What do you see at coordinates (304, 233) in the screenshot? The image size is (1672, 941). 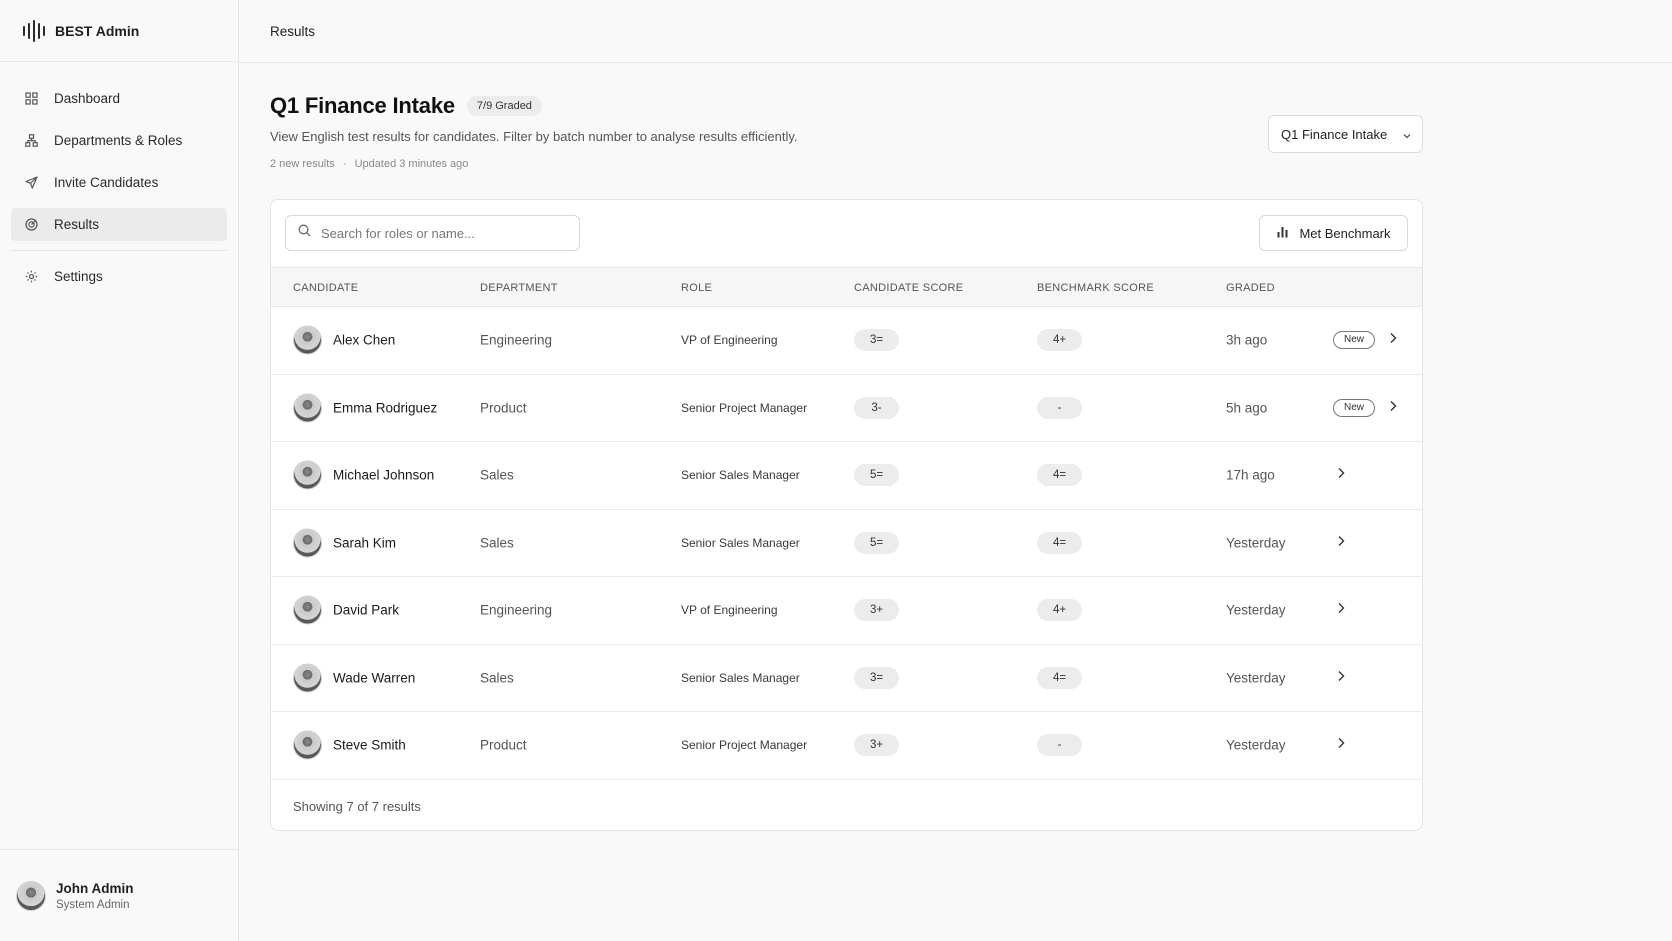 I see `search-icon` at bounding box center [304, 233].